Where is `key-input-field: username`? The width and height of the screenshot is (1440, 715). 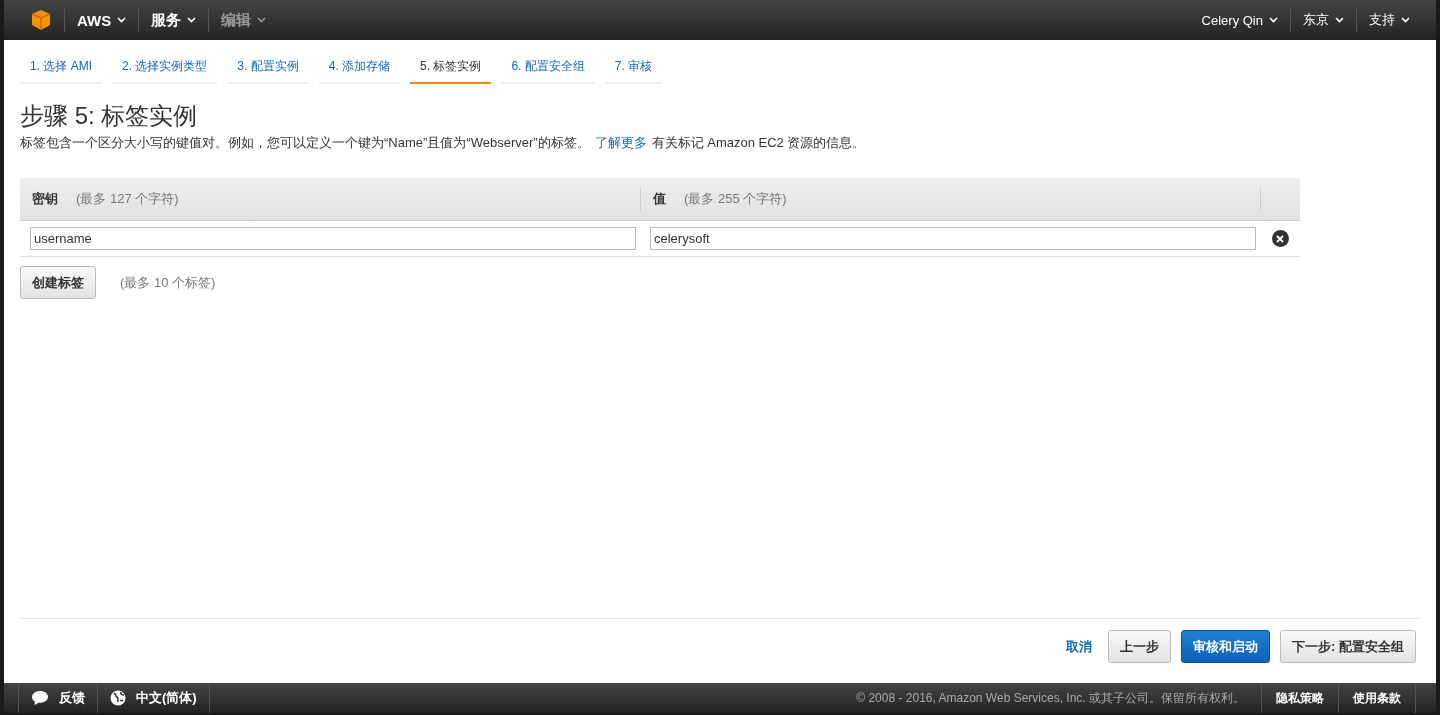 key-input-field: username is located at coordinates (333, 238).